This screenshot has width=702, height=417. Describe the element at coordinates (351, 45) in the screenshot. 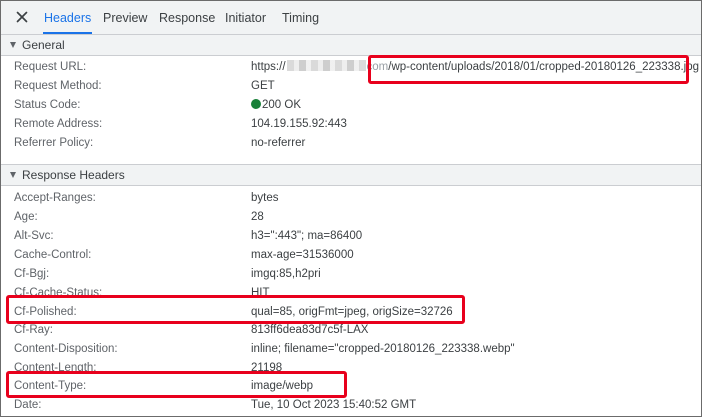

I see `general-section-header: General` at that location.